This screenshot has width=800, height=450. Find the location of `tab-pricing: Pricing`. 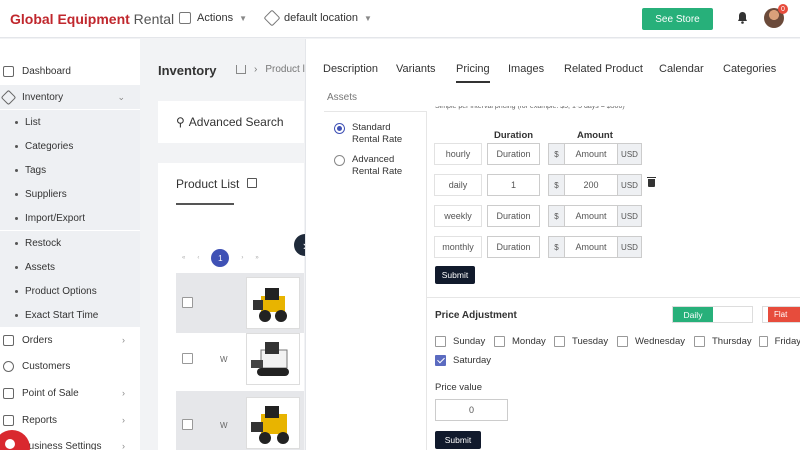

tab-pricing: Pricing is located at coordinates (473, 73).